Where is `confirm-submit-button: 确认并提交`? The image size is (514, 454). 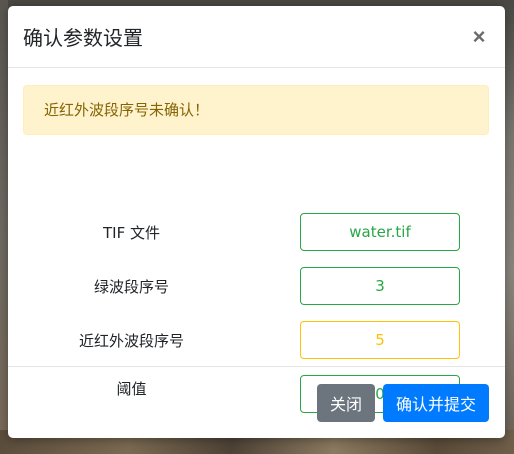
confirm-submit-button: 确认并提交 is located at coordinates (436, 403).